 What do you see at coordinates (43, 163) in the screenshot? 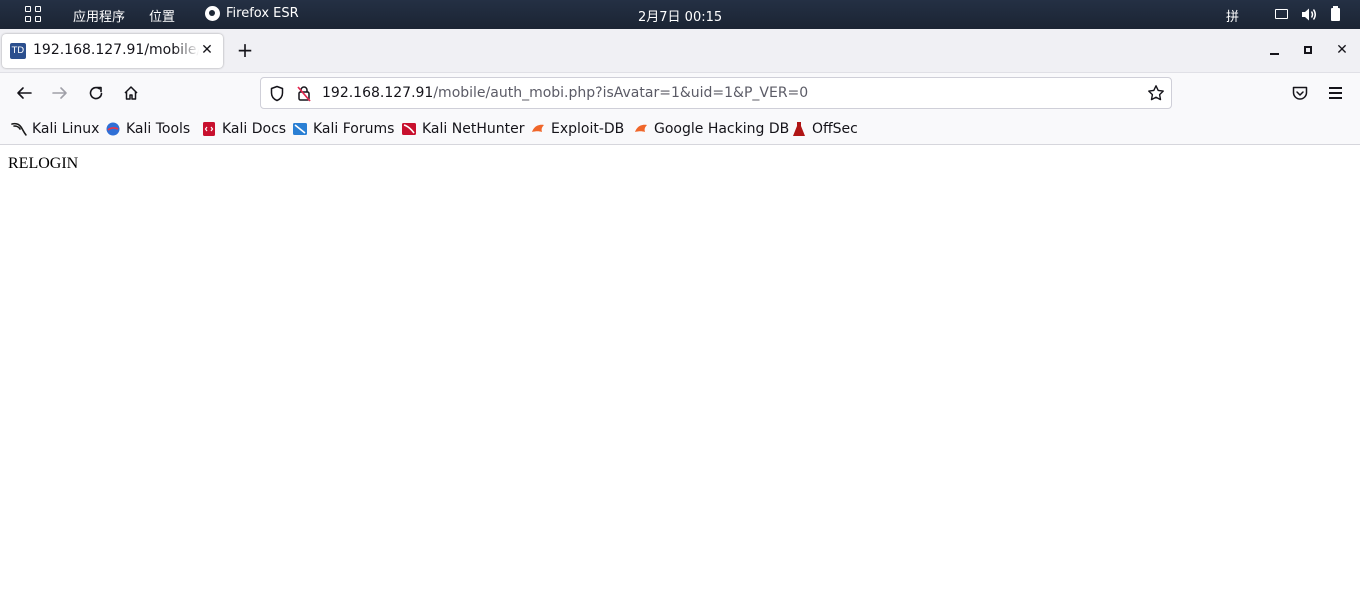
I see `page-body-text: RELOGIN` at bounding box center [43, 163].